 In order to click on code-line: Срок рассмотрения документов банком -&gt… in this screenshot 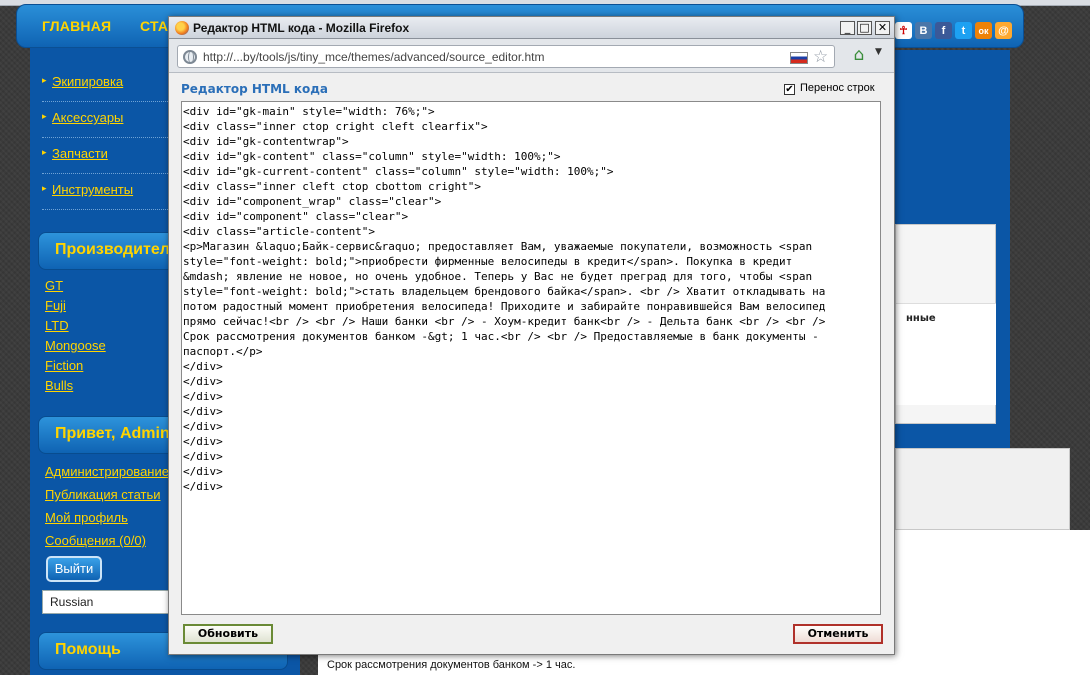, I will do `click(501, 336)`.